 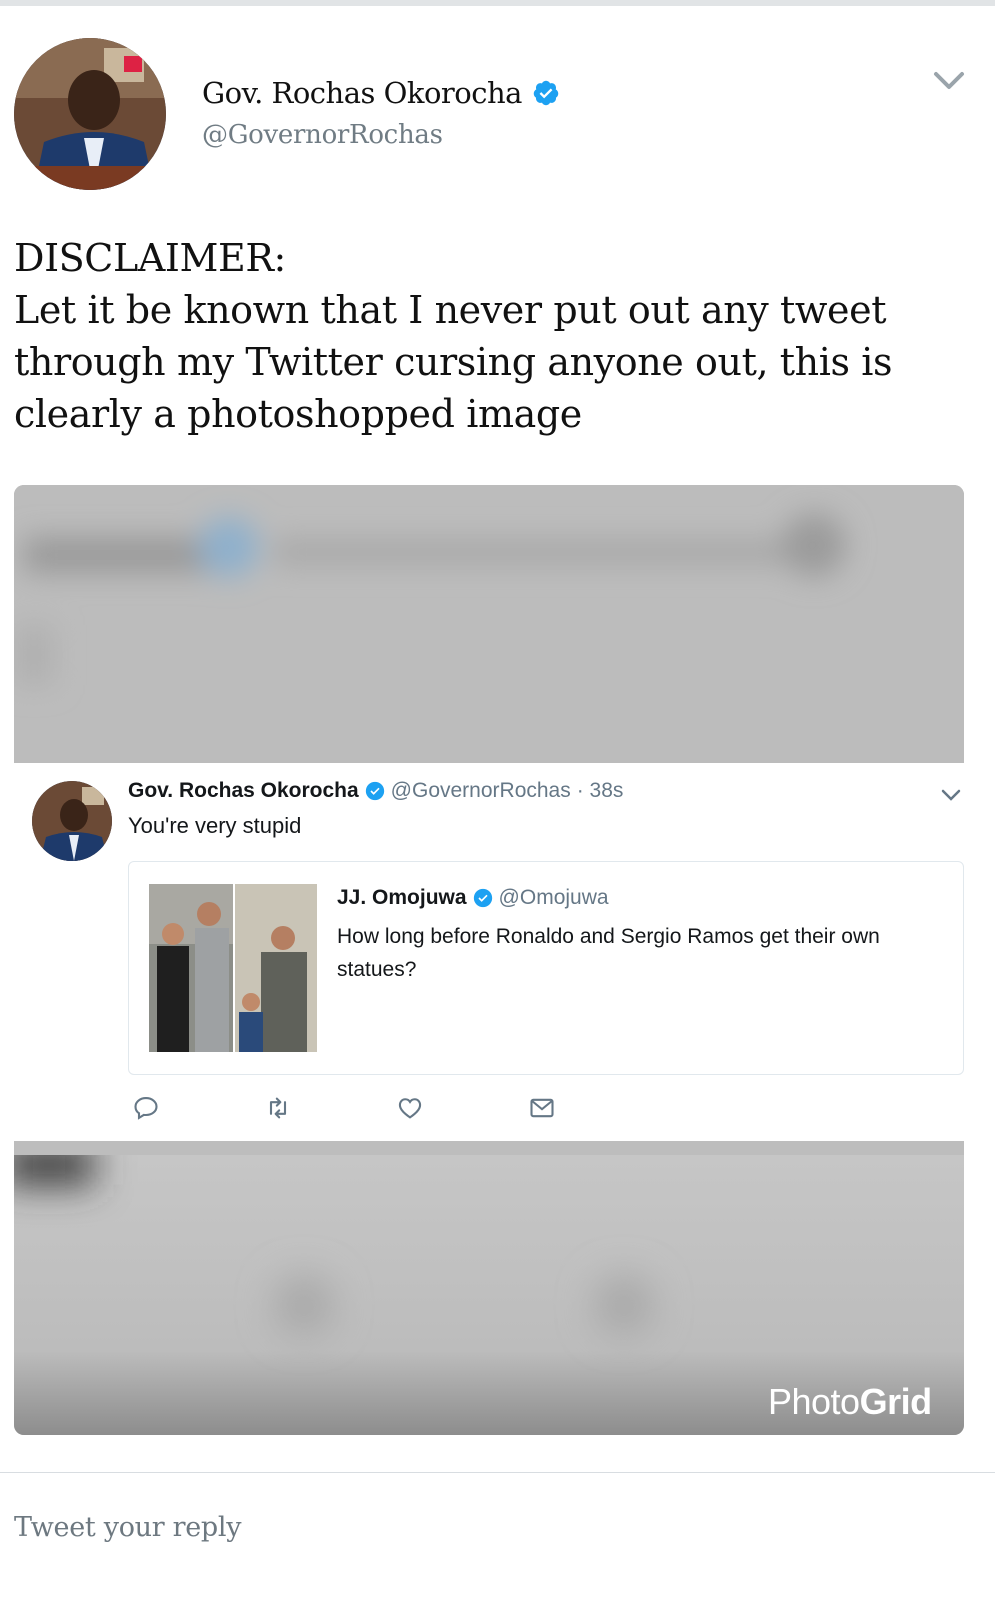 I want to click on message-action, so click(x=594, y=1108).